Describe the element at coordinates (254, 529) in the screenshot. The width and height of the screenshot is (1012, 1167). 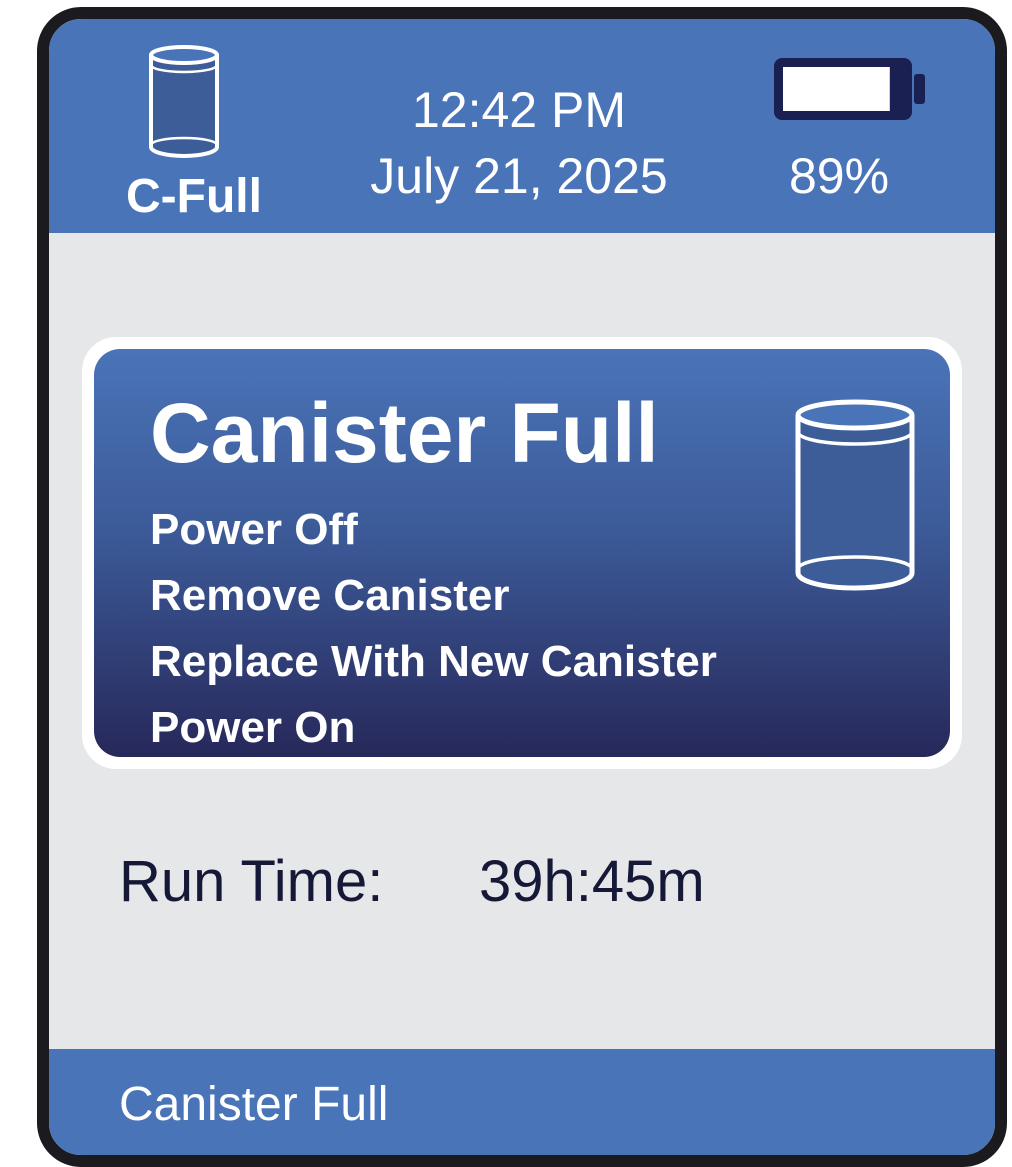
I see `alert-step: Power Off` at that location.